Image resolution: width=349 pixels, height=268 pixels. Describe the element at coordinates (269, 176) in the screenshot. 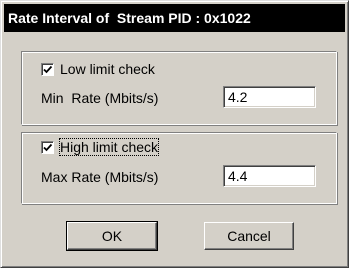

I see `max-rate-input` at that location.